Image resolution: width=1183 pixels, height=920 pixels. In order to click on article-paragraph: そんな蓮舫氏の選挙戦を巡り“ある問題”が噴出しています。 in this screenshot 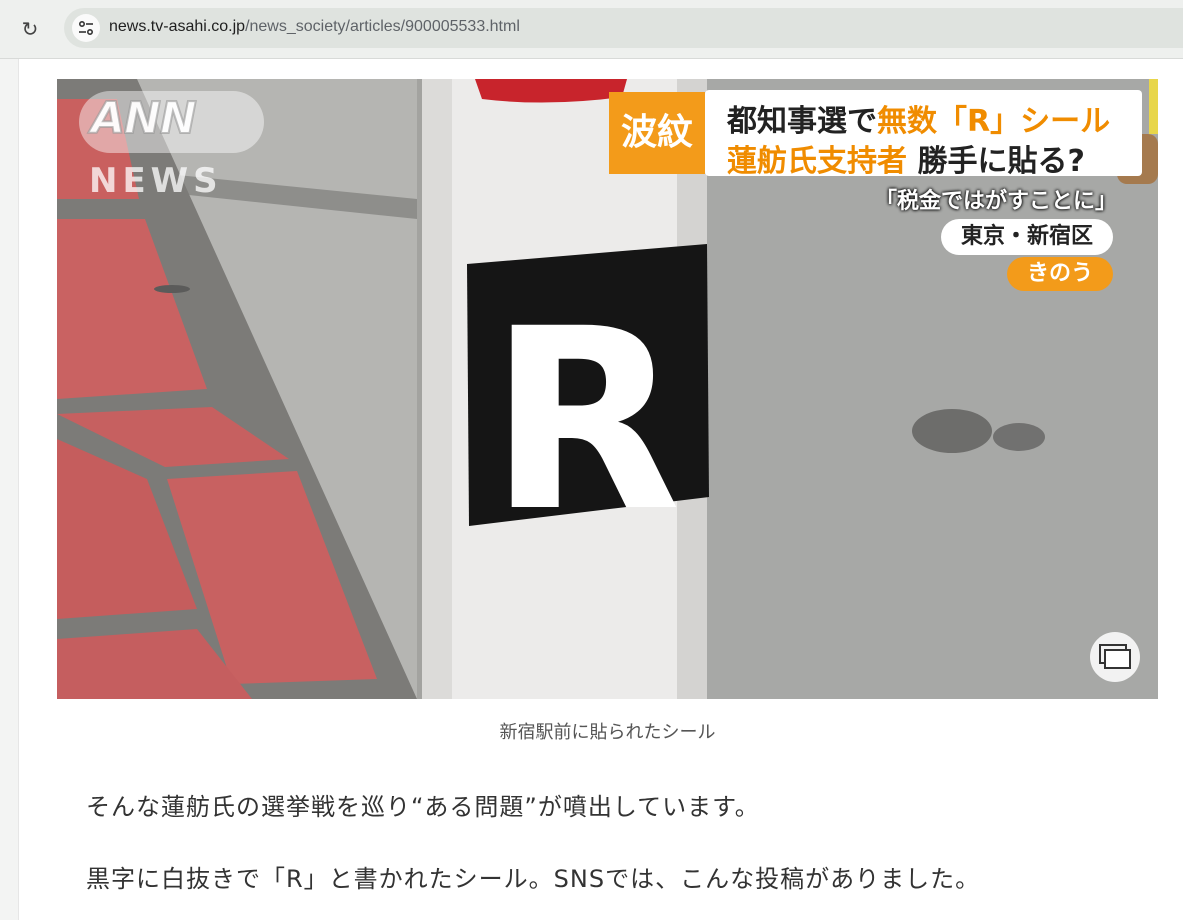, I will do `click(423, 807)`.